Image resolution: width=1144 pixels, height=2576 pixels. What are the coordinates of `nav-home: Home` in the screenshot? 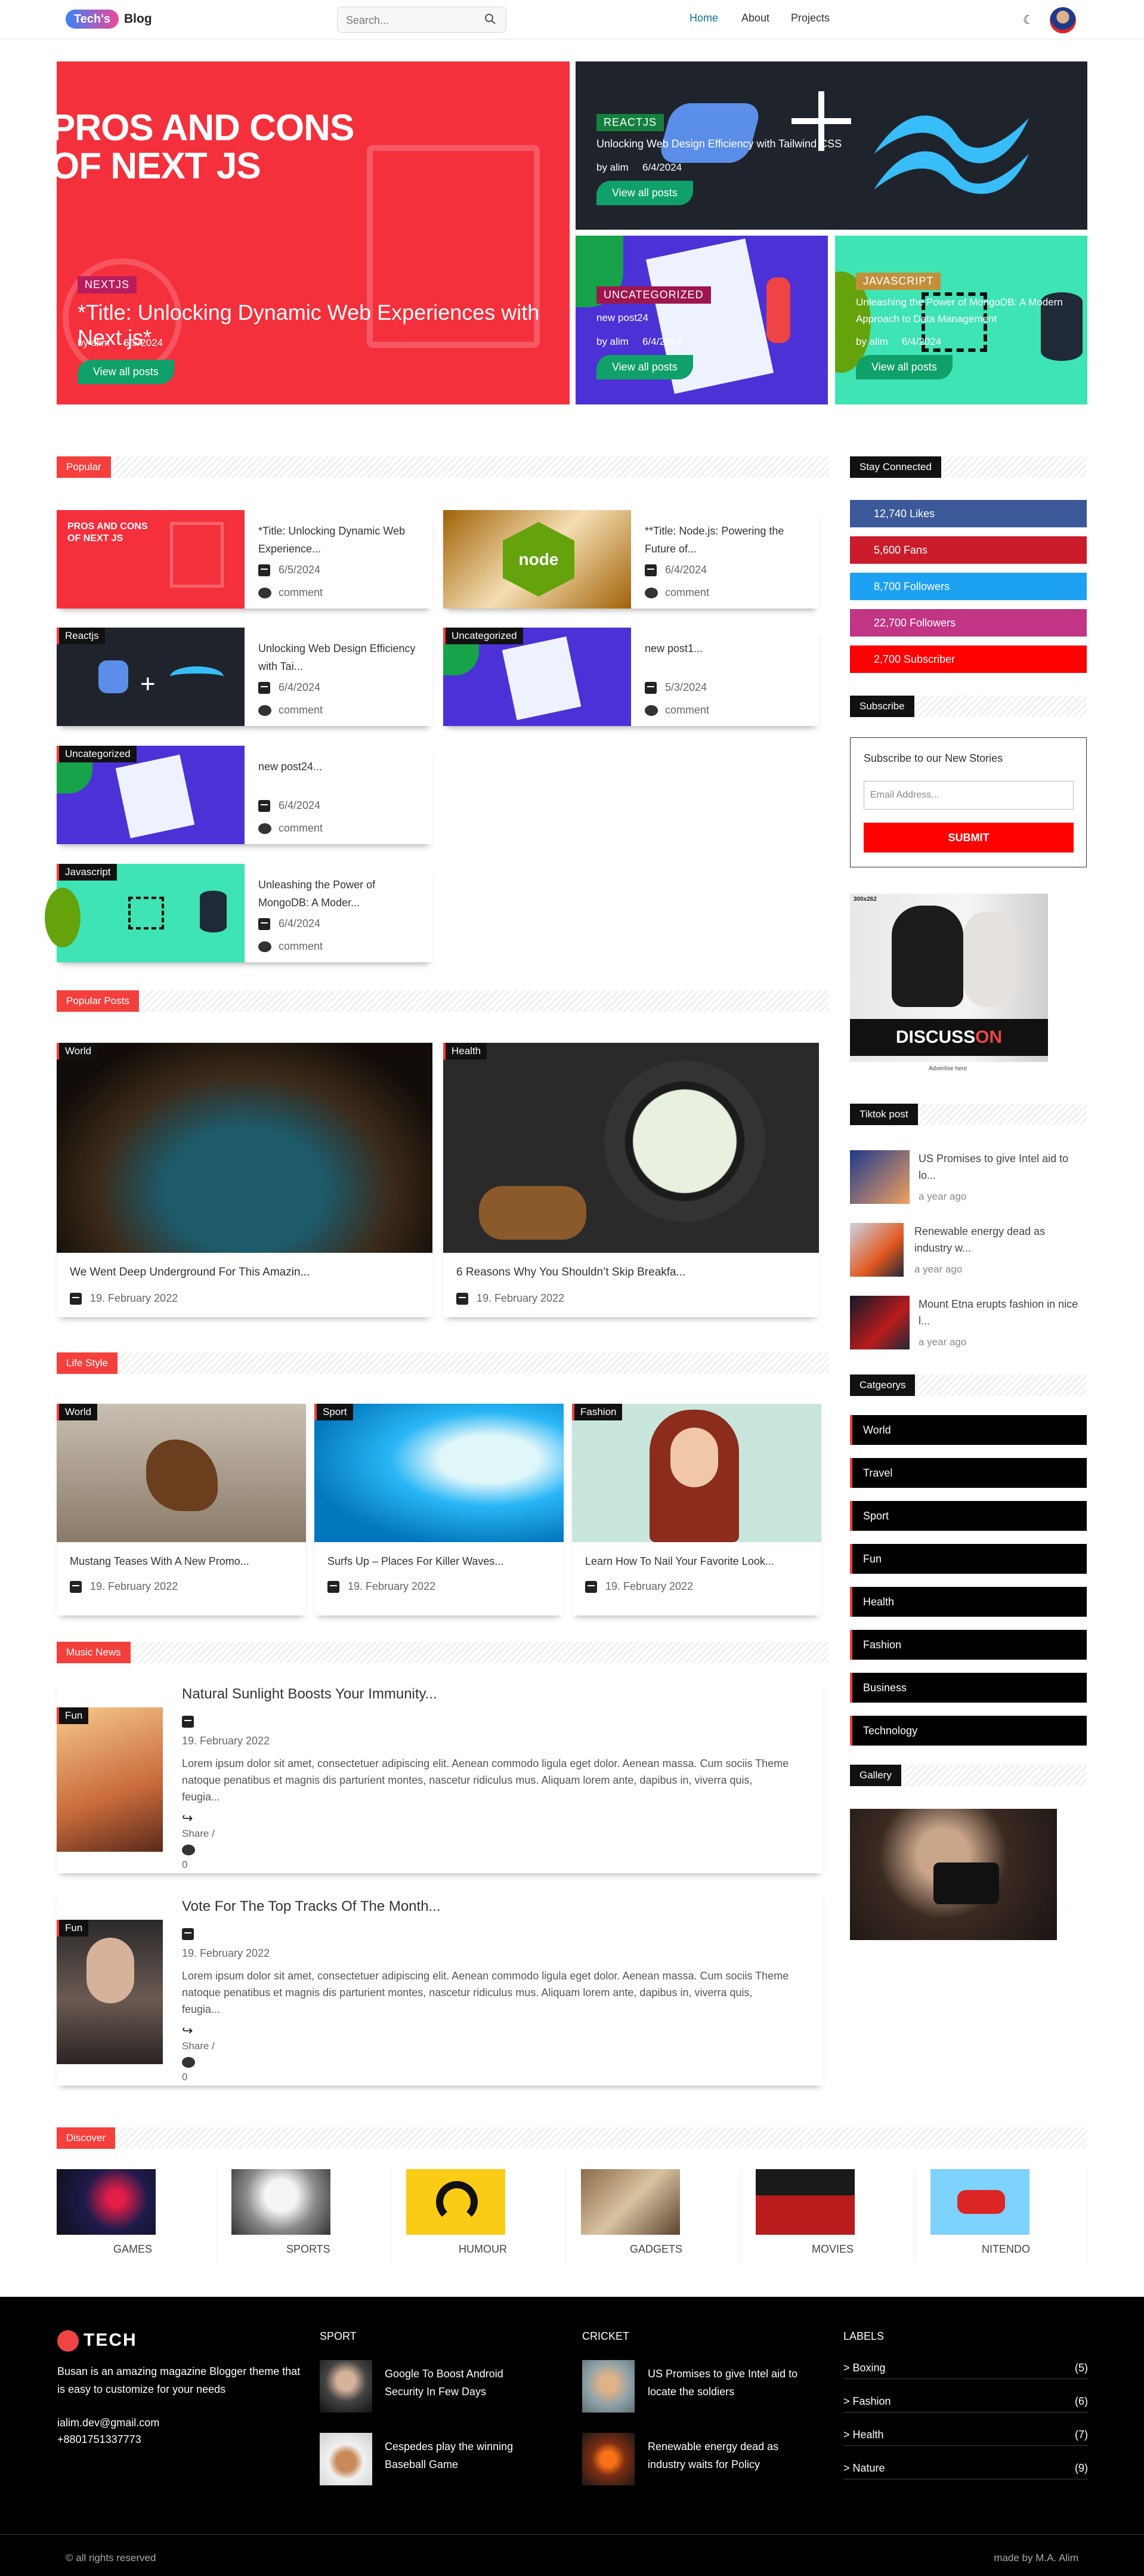 It's located at (704, 18).